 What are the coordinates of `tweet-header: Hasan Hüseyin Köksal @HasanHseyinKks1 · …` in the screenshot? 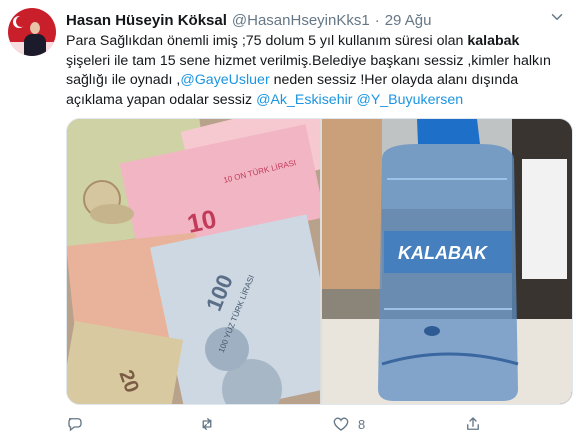 It's located at (248, 20).